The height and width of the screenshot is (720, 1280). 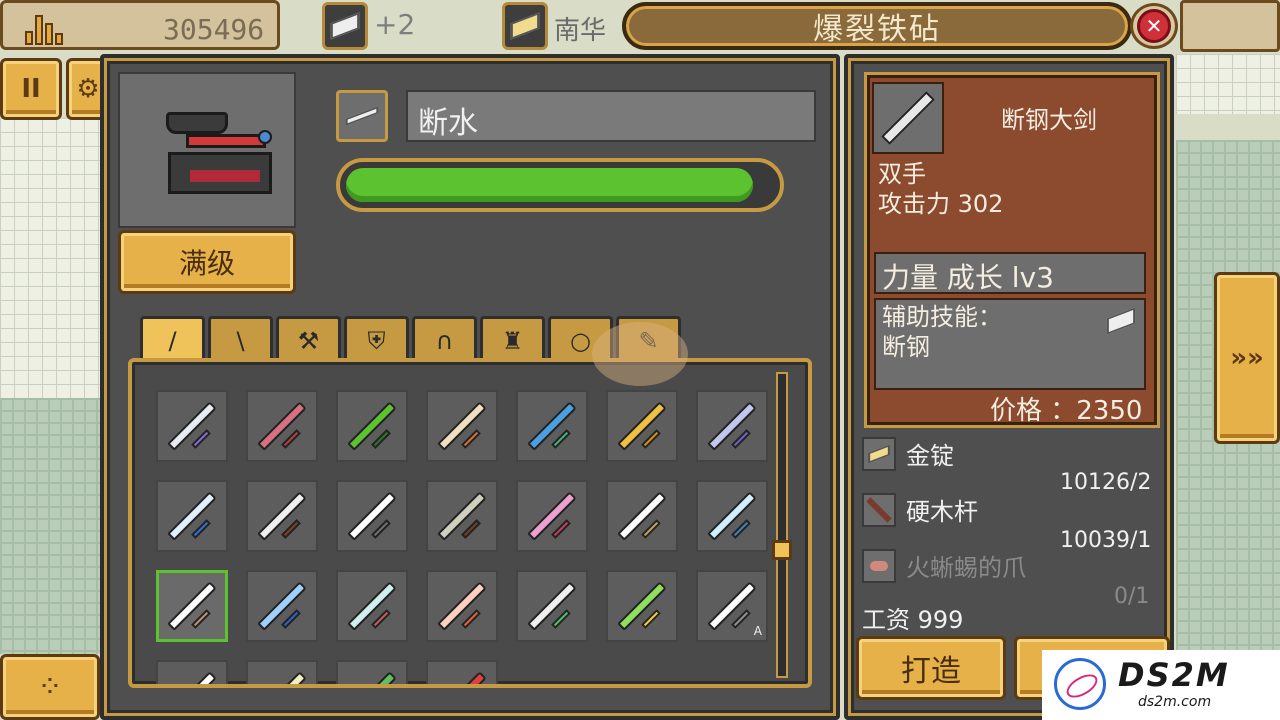 What do you see at coordinates (611, 116) in the screenshot?
I see `item-name-field: 断水` at bounding box center [611, 116].